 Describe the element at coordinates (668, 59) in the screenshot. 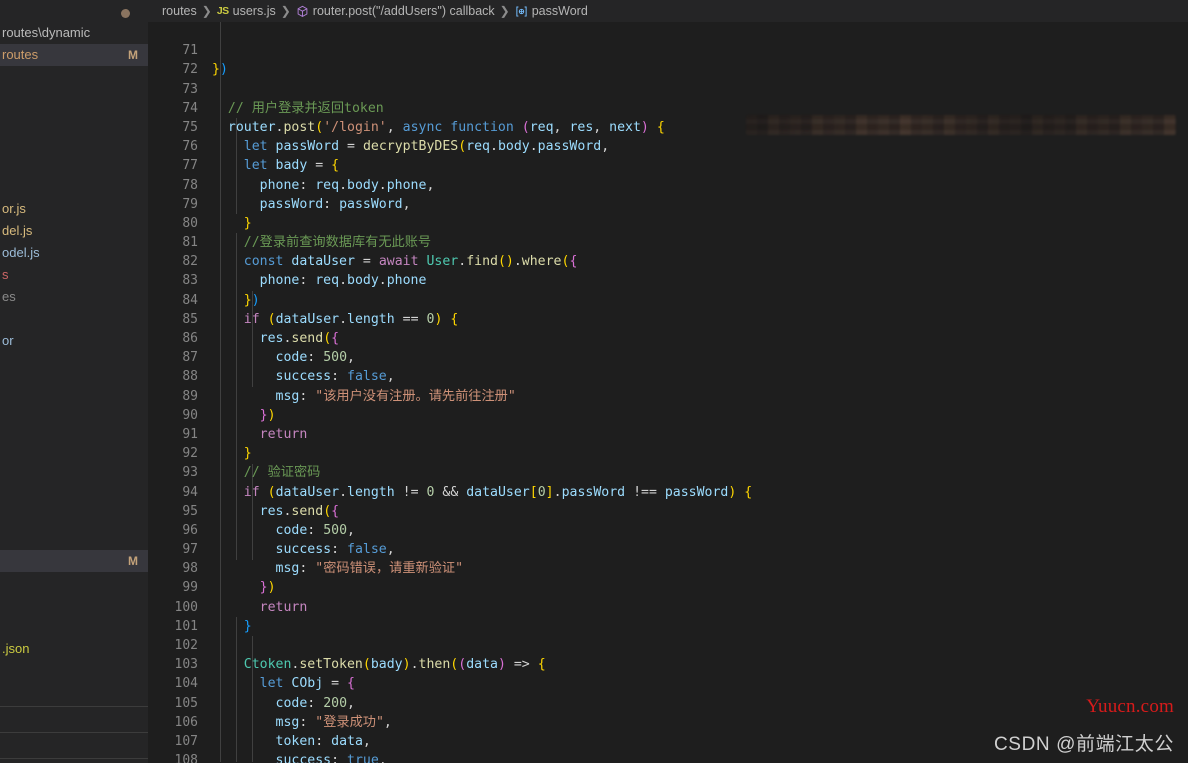

I see `code-line: 72` at that location.